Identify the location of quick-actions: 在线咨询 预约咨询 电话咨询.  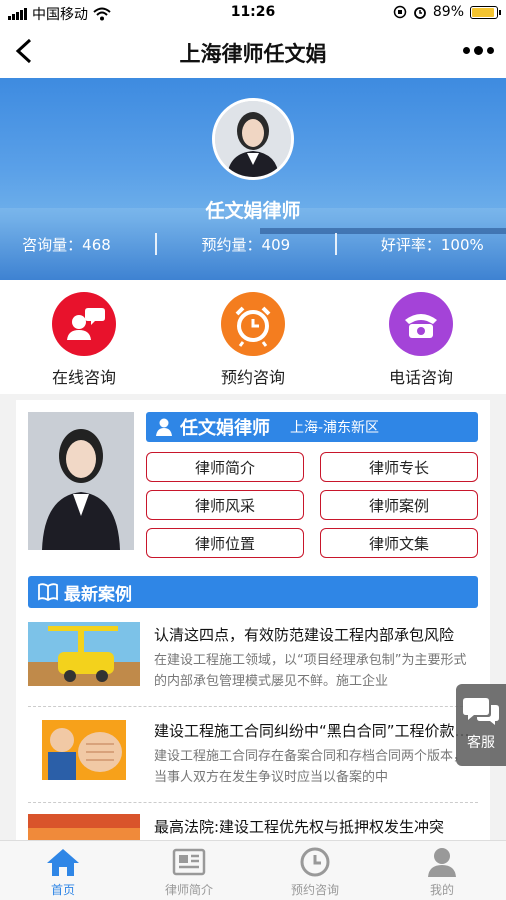
(253, 337).